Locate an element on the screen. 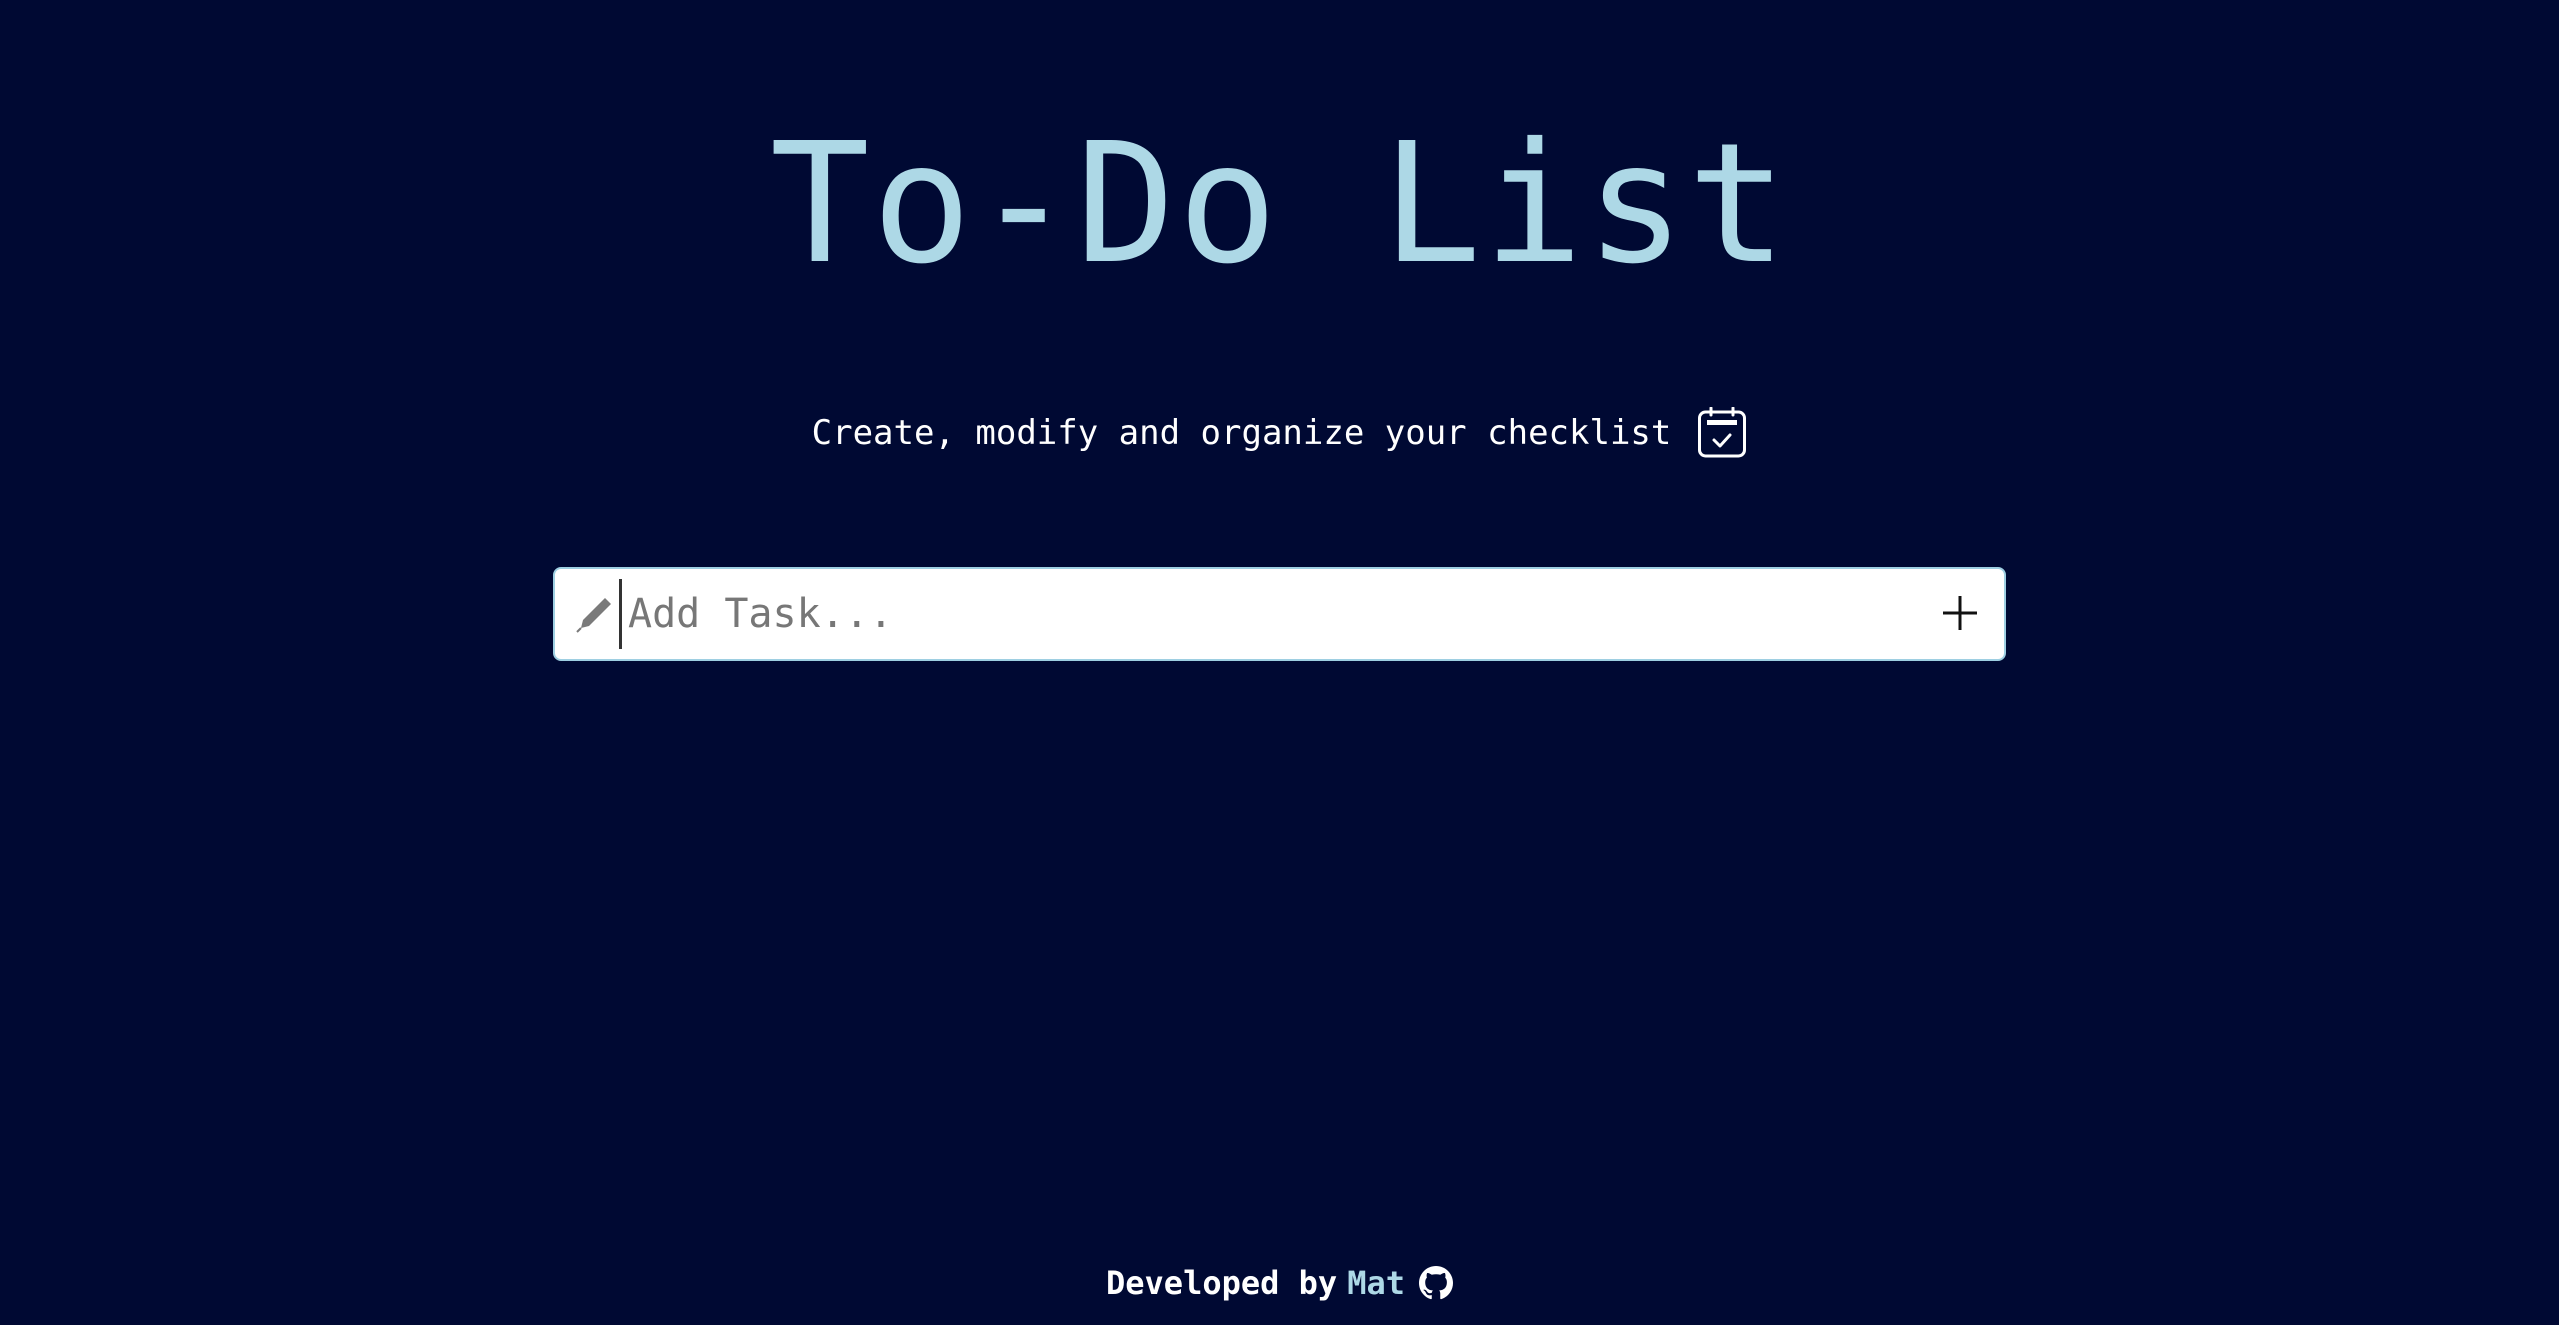 Image resolution: width=2559 pixels, height=1325 pixels. add-task-button is located at coordinates (1960, 614).